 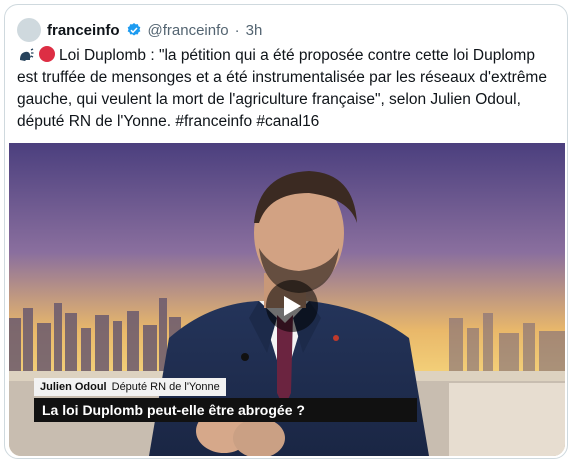 I want to click on lower-third-name: Julien Odoul, so click(x=73, y=387).